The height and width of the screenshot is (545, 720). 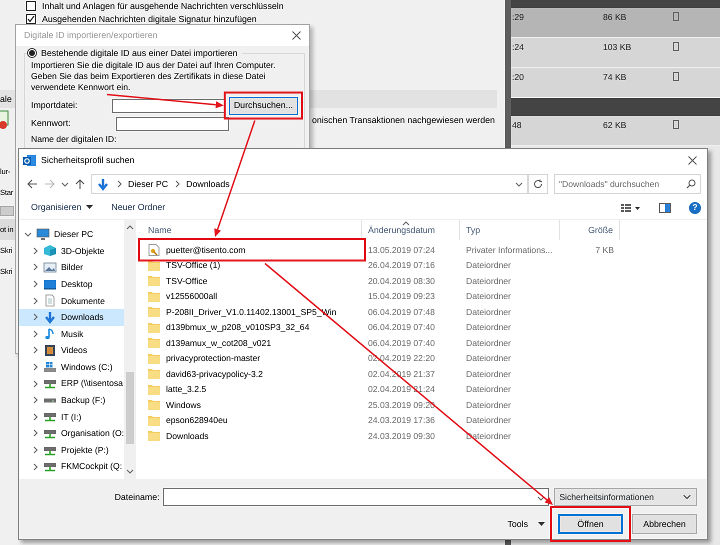 What do you see at coordinates (71, 234) in the screenshot?
I see `tree-item: Dieser PC` at bounding box center [71, 234].